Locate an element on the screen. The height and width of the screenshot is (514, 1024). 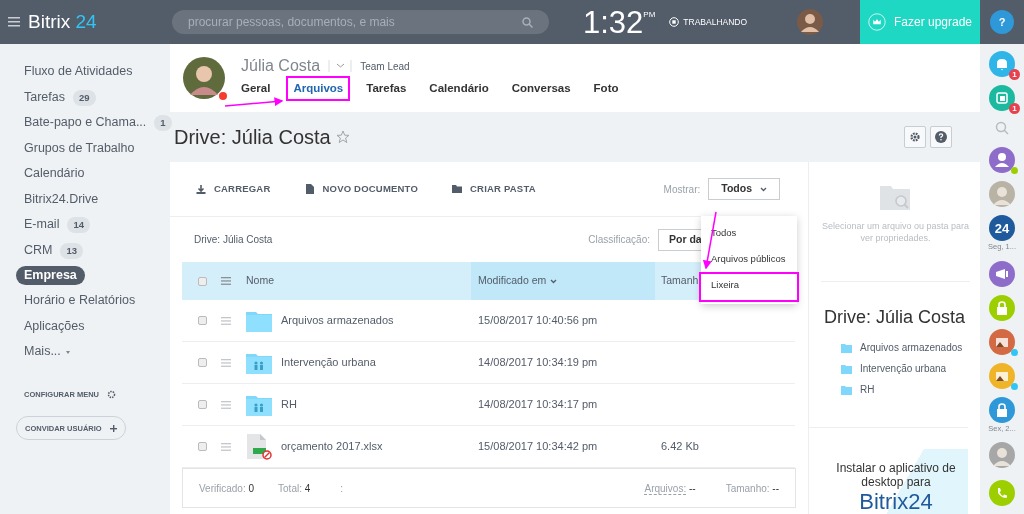
work-status-button: TRABALHANDO is located at coordinates (708, 22).